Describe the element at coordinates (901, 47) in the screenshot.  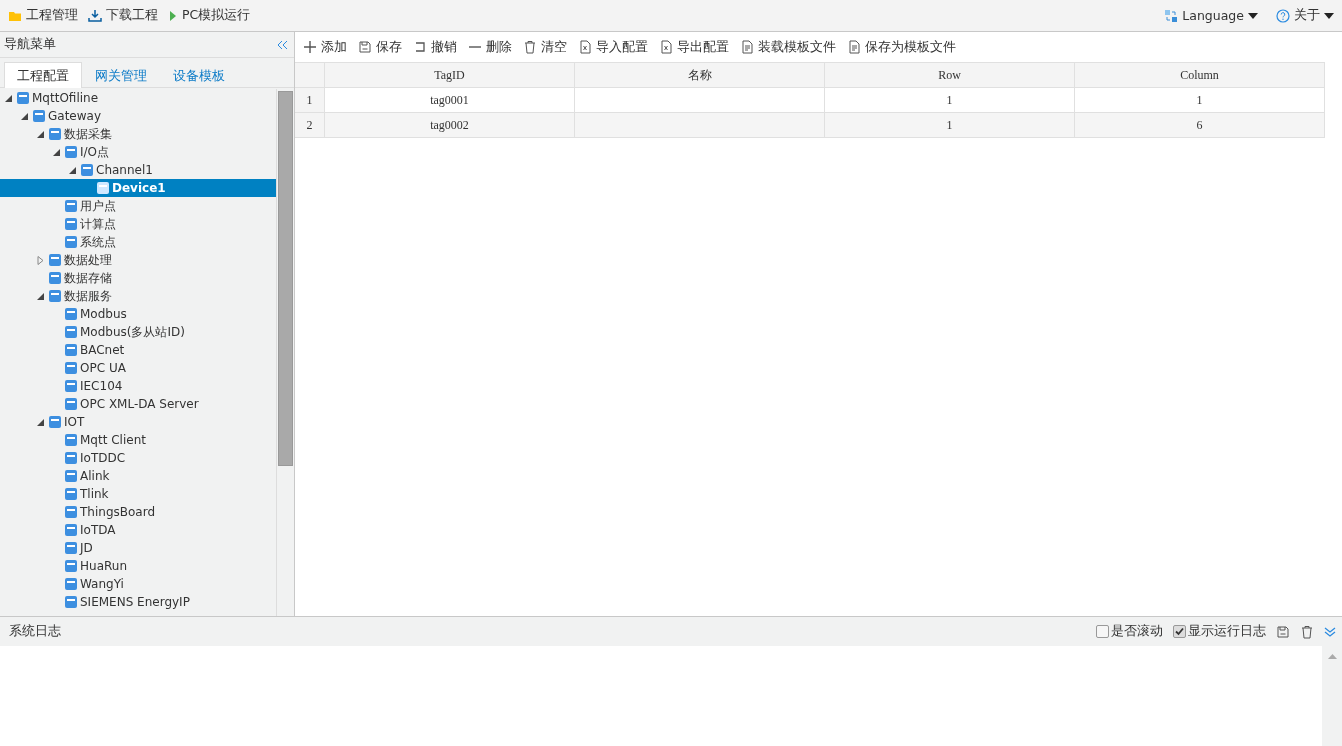
I see `toolbar-button: 保存为模板文件` at that location.